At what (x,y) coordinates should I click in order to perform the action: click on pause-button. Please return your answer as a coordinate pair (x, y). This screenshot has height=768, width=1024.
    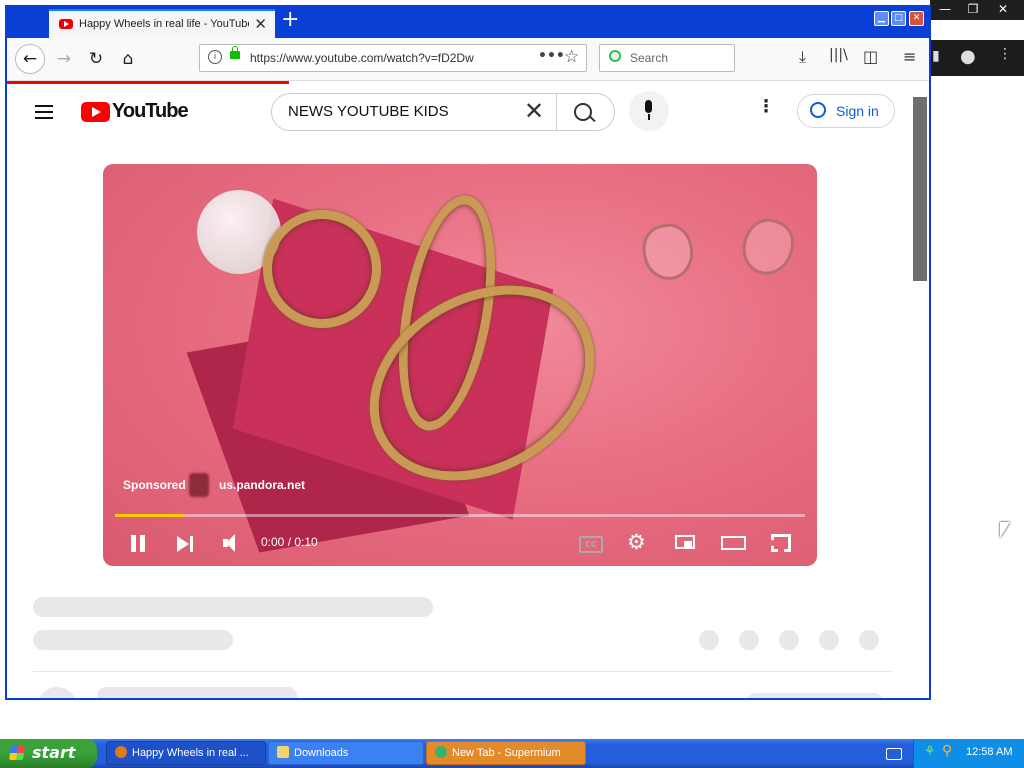
    Looking at the image, I should click on (139, 542).